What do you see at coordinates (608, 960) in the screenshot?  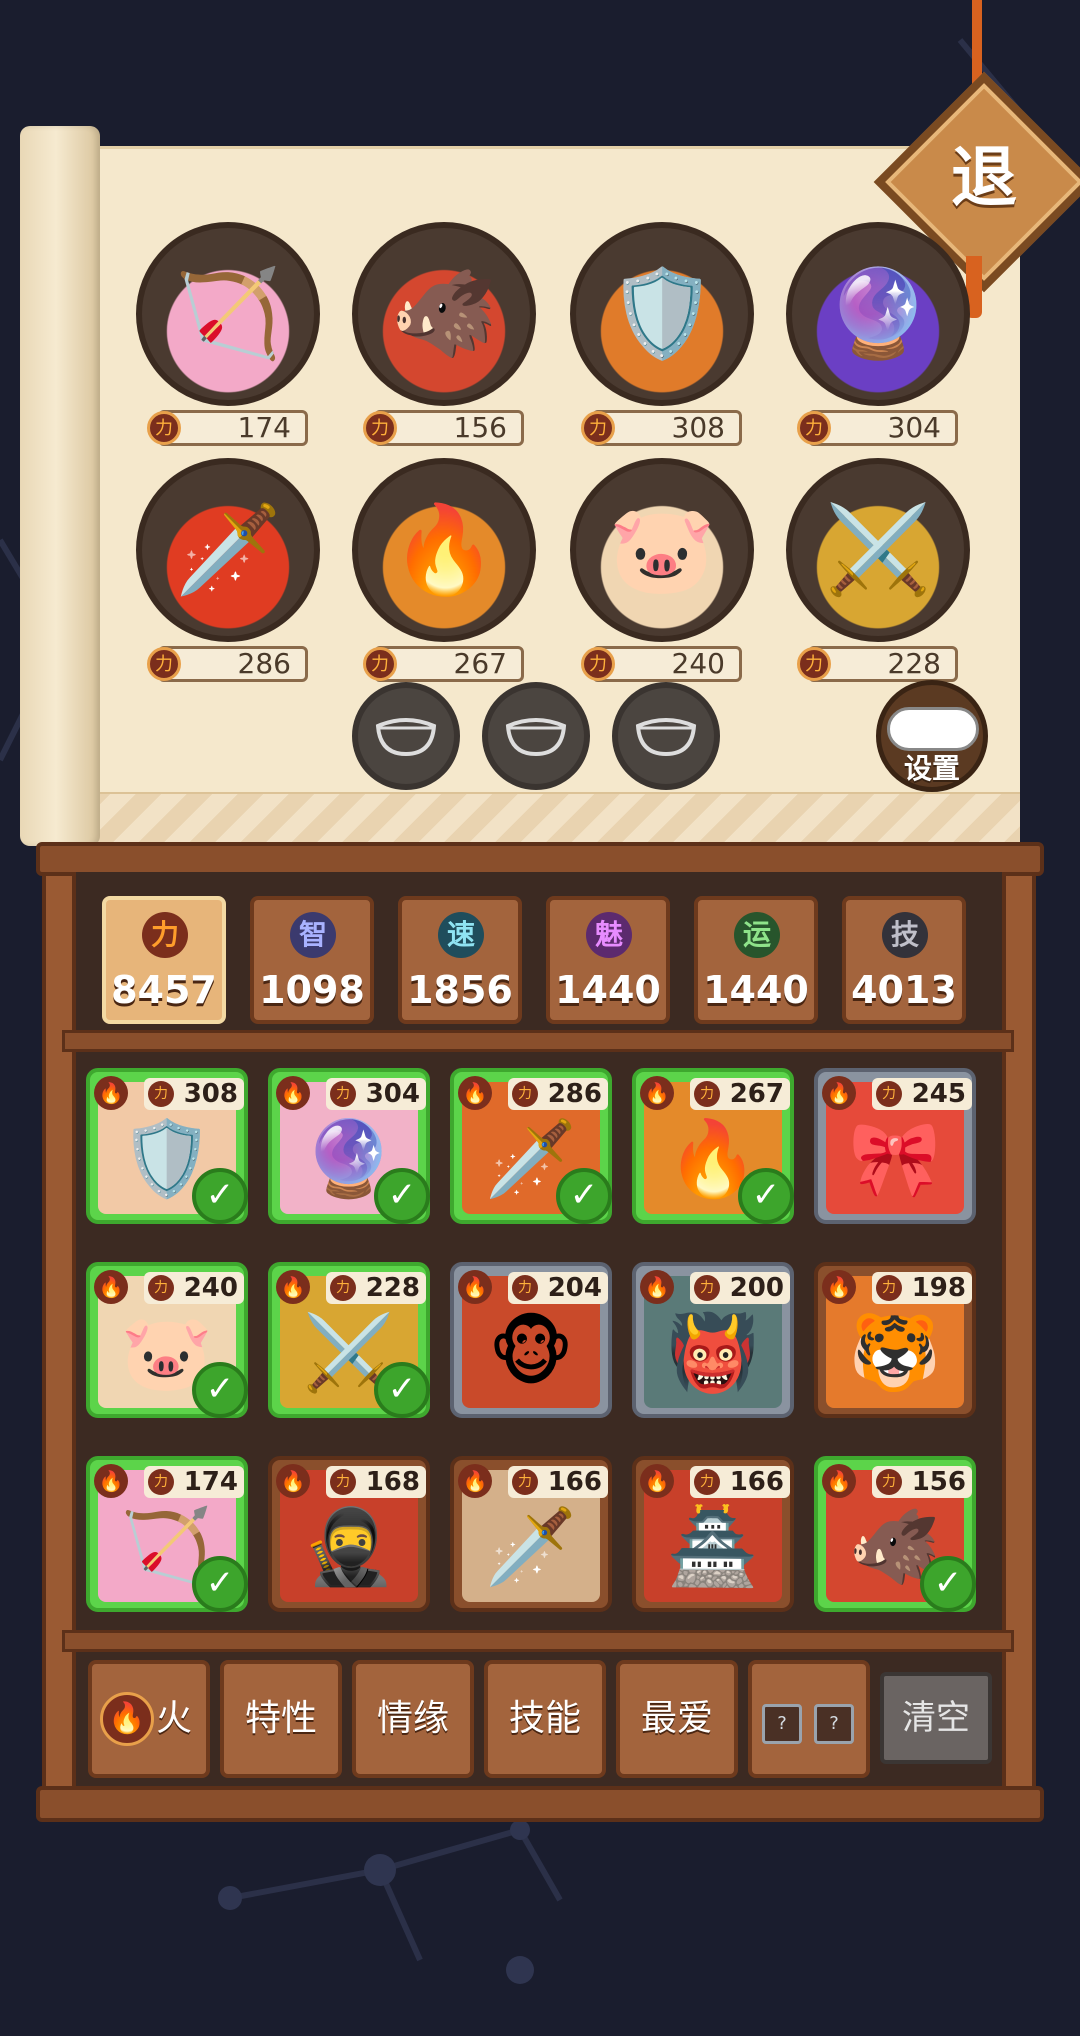 I see `attribute-tab: 魅 1440` at bounding box center [608, 960].